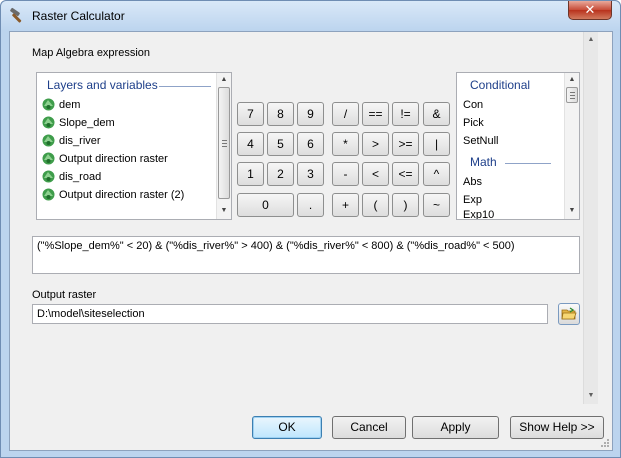  What do you see at coordinates (375, 174) in the screenshot?
I see `key-less: <` at bounding box center [375, 174].